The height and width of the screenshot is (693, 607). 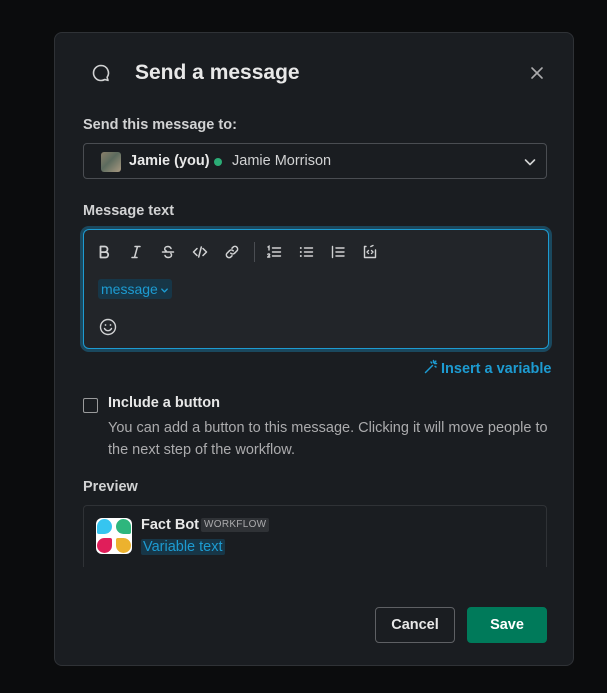 I want to click on close-icon, so click(x=537, y=73).